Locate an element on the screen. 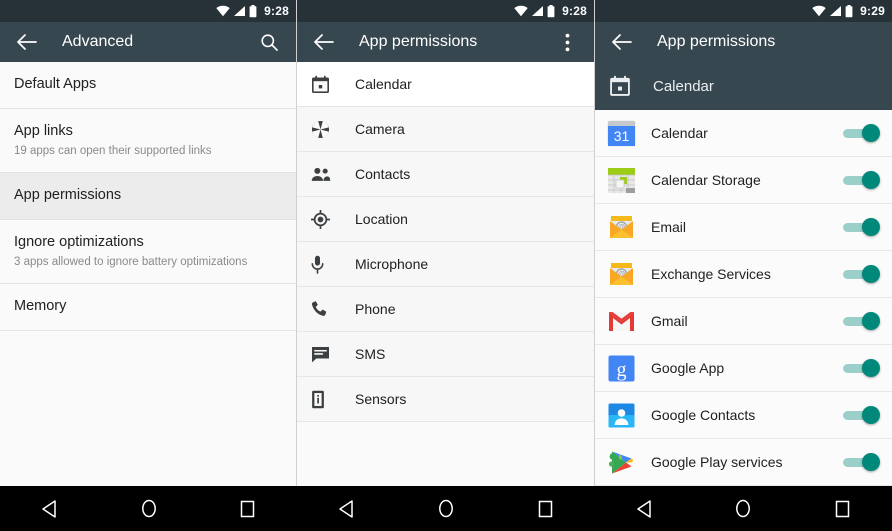  app-row: @ Email is located at coordinates (743, 227).